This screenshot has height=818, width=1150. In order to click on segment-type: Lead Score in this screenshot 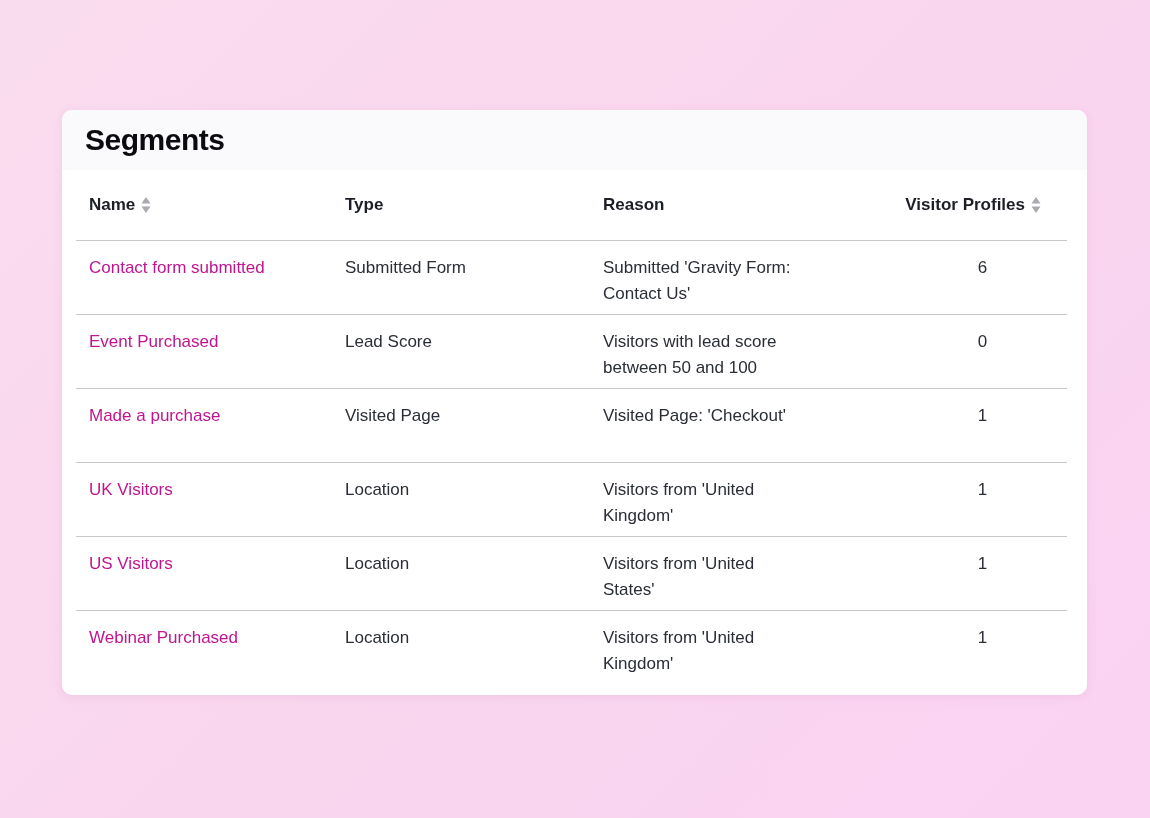, I will do `click(388, 341)`.